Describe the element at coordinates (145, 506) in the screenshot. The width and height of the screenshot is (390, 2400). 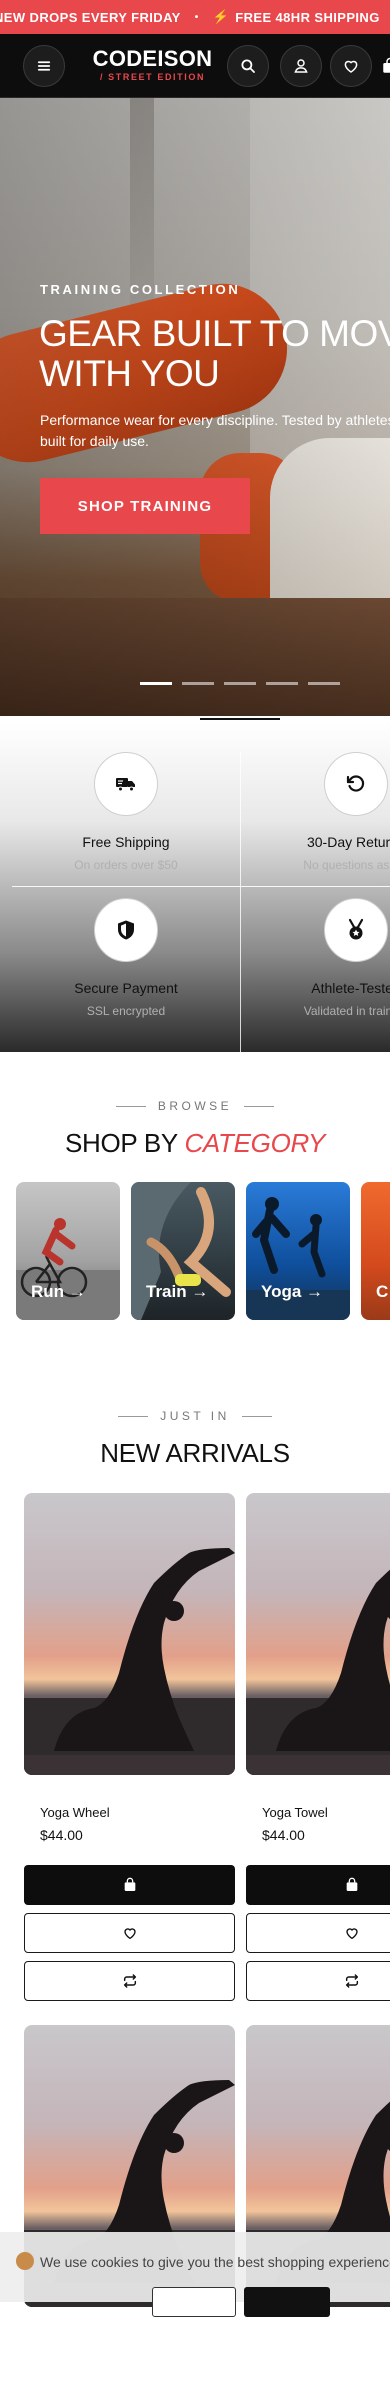
I see `shop-training-button: SHOP TRAINING` at that location.